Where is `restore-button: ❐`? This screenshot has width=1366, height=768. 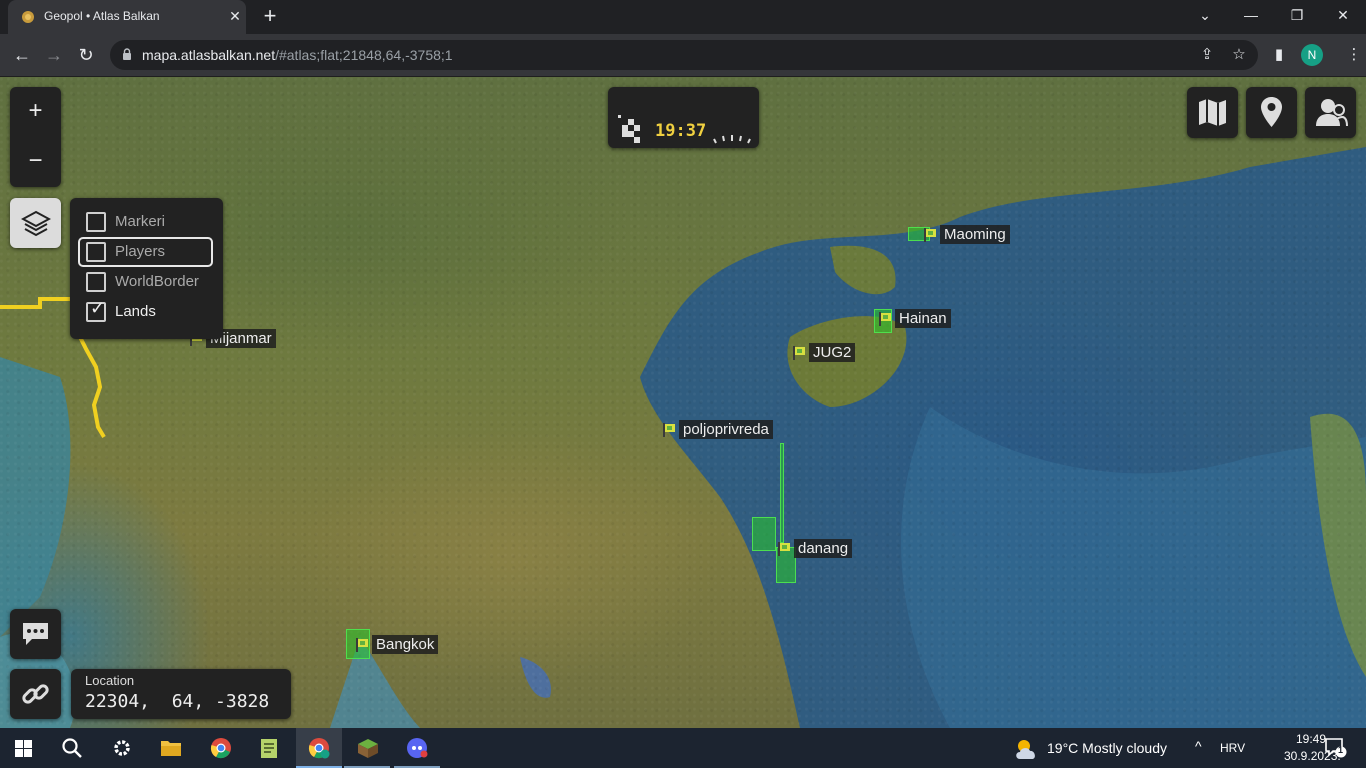 restore-button: ❐ is located at coordinates (1297, 16).